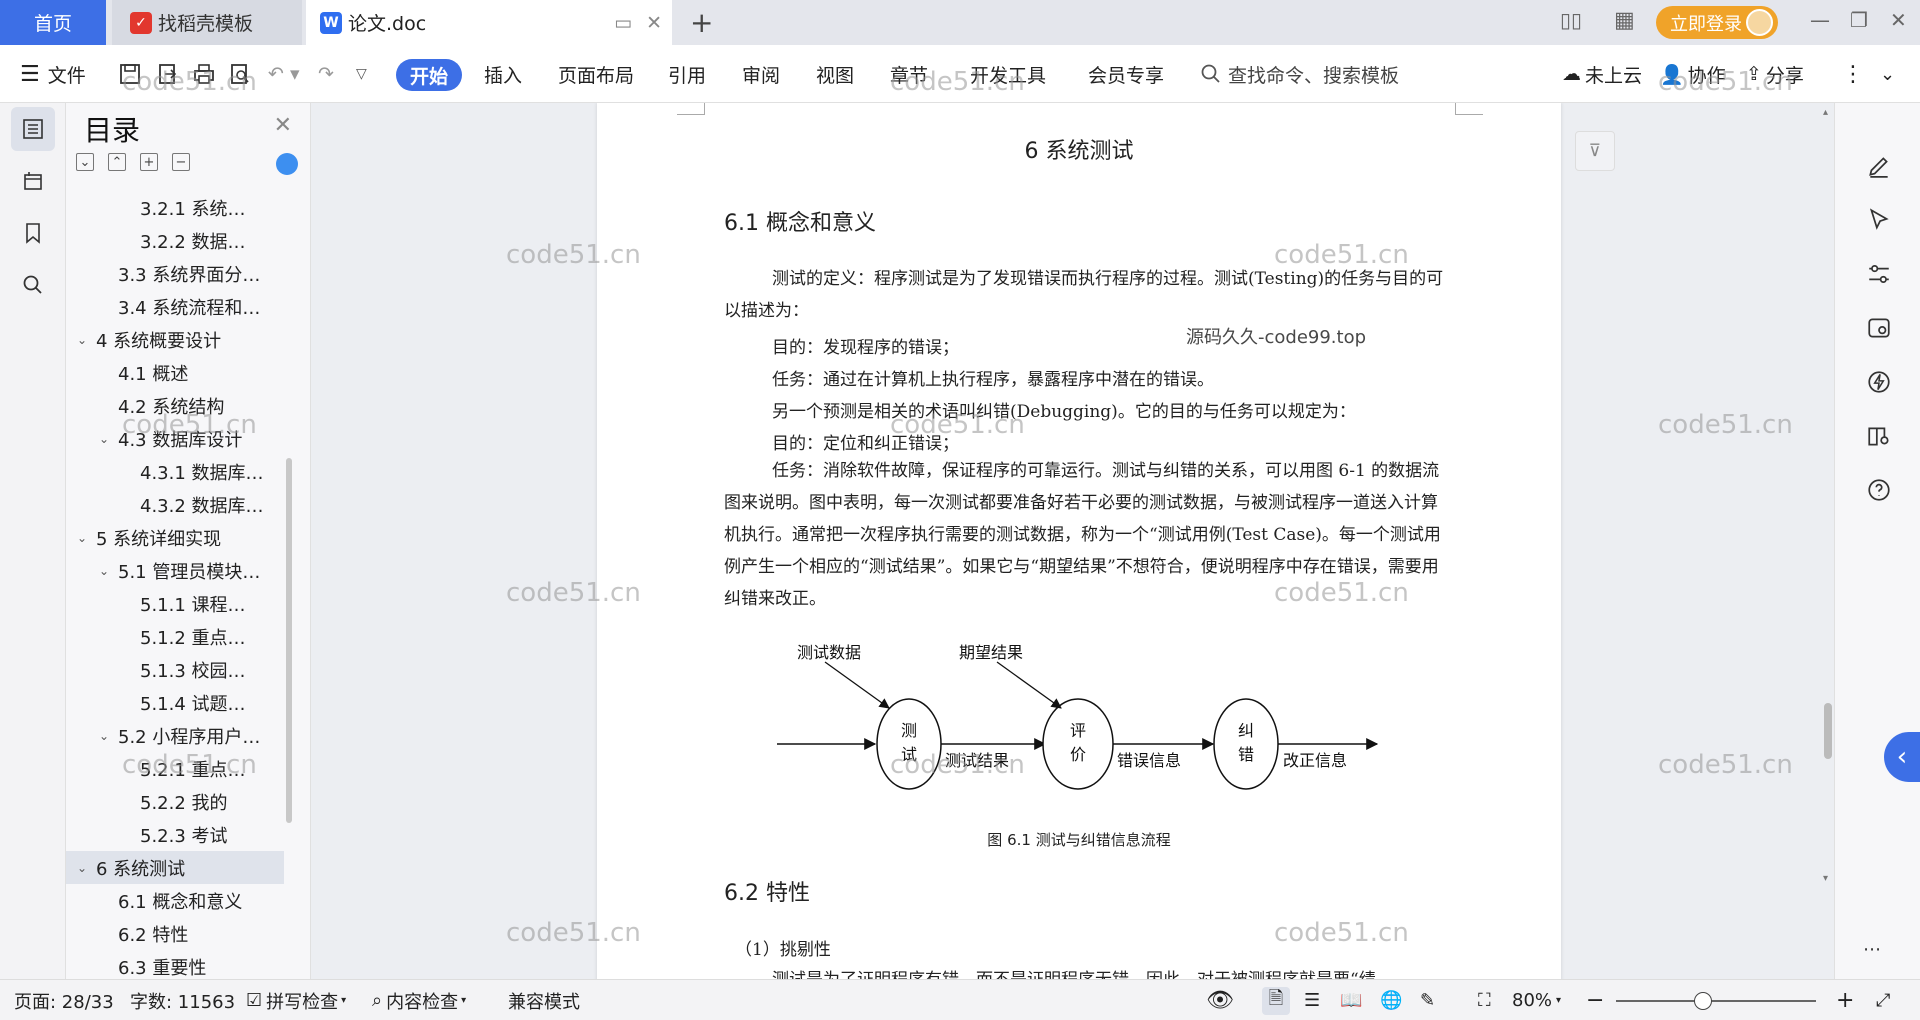  What do you see at coordinates (53, 74) in the screenshot?
I see `file-menu: ☰ 文件` at bounding box center [53, 74].